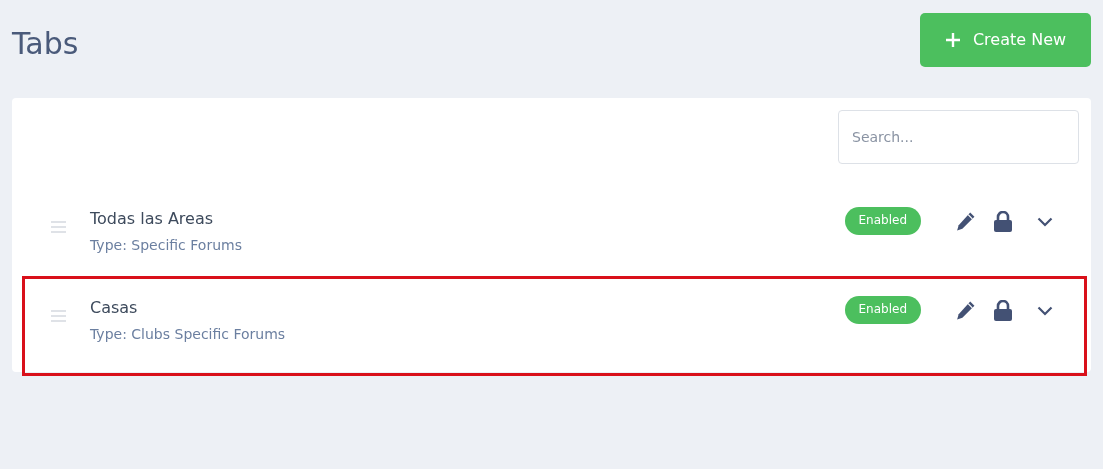 The height and width of the screenshot is (469, 1103). I want to click on page-title: Tabs, so click(45, 44).